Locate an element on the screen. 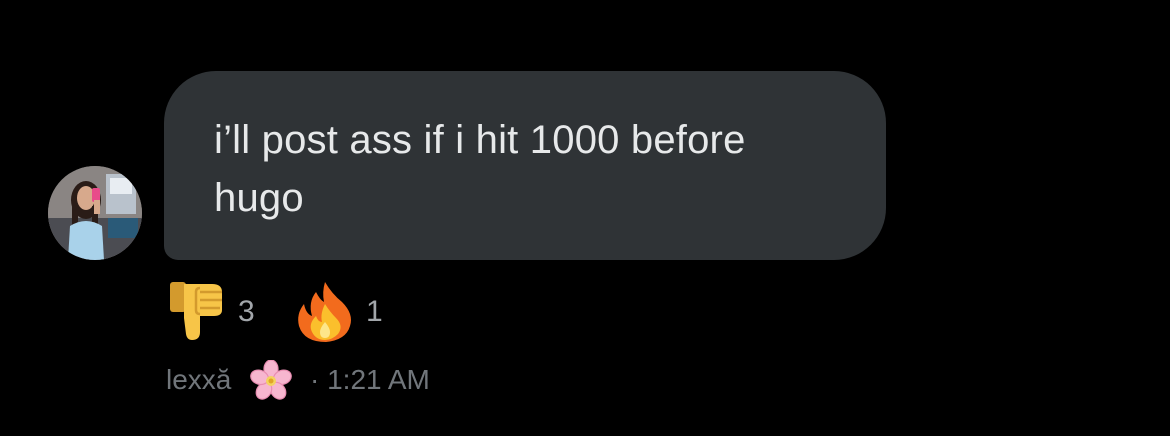  reaction-fire: 1 is located at coordinates (344, 312).